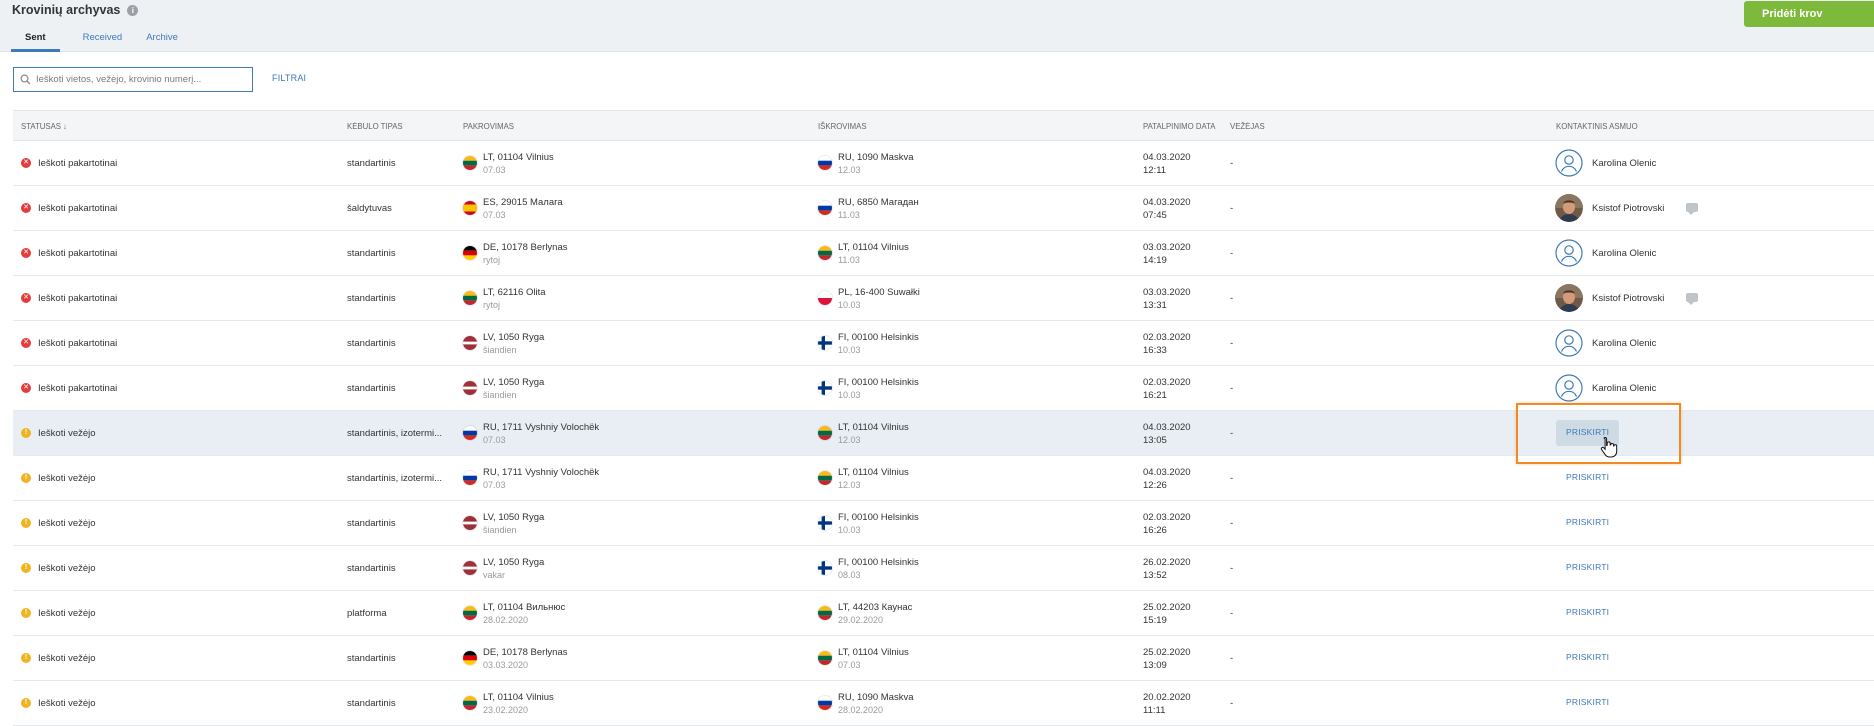 Image resolution: width=1874 pixels, height=726 pixels. Describe the element at coordinates (44, 126) in the screenshot. I see `column-status: STATUSAS ↓` at that location.